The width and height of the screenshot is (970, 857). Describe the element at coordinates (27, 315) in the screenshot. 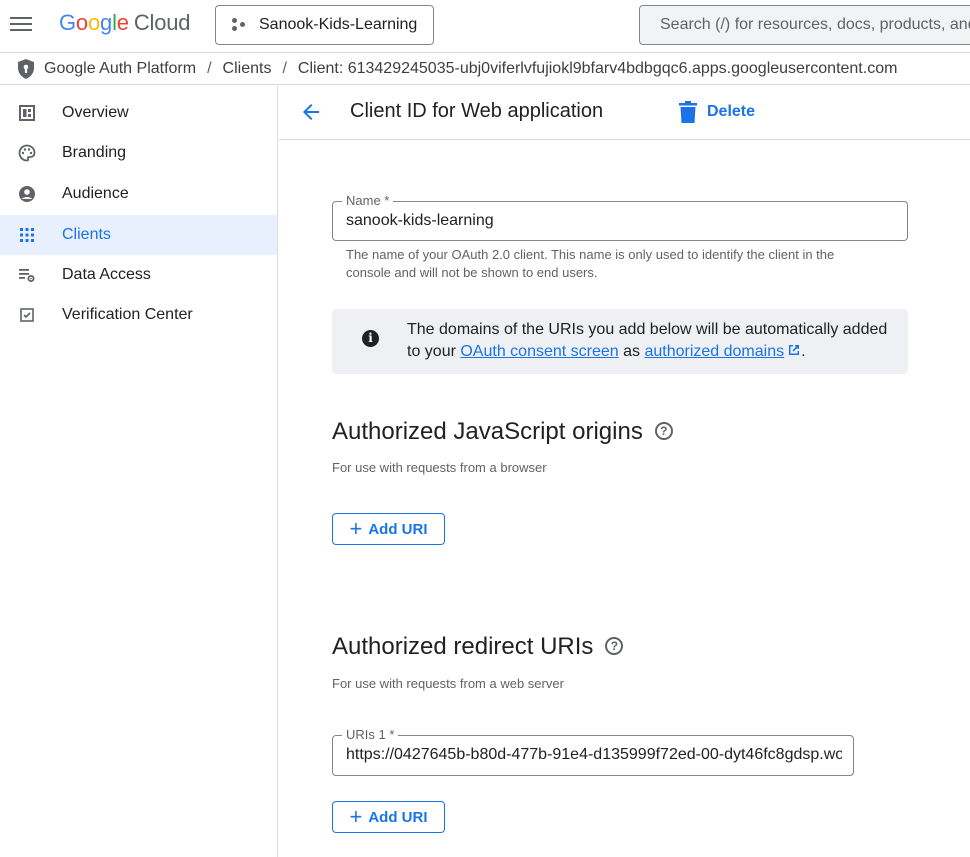

I see `checkbox-icon` at that location.